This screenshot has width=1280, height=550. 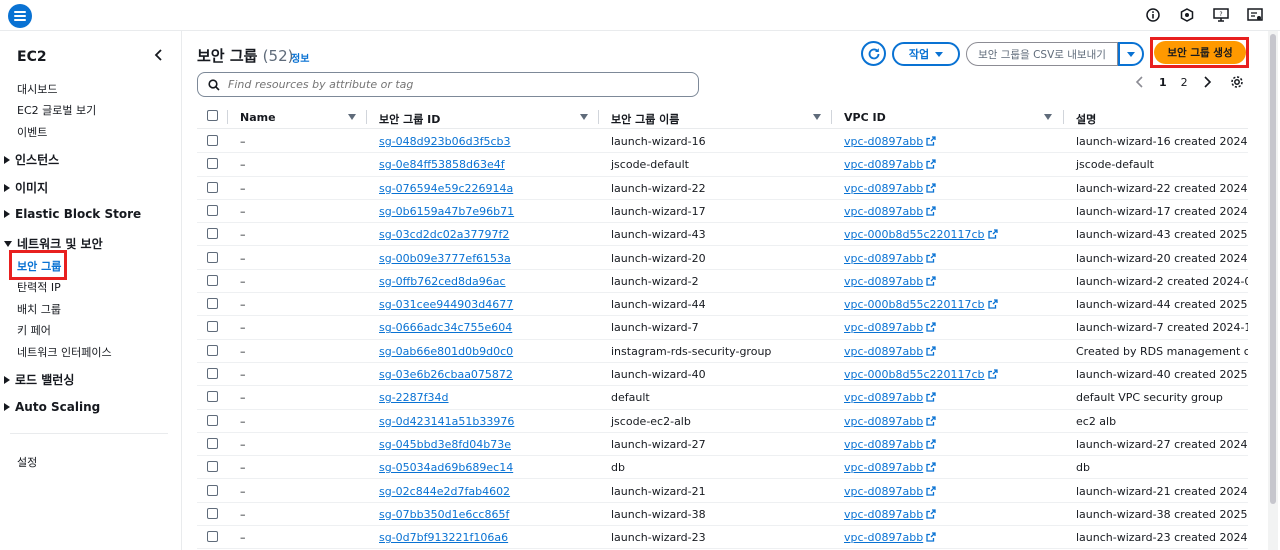 I want to click on hamburger-icon, so click(x=20, y=16).